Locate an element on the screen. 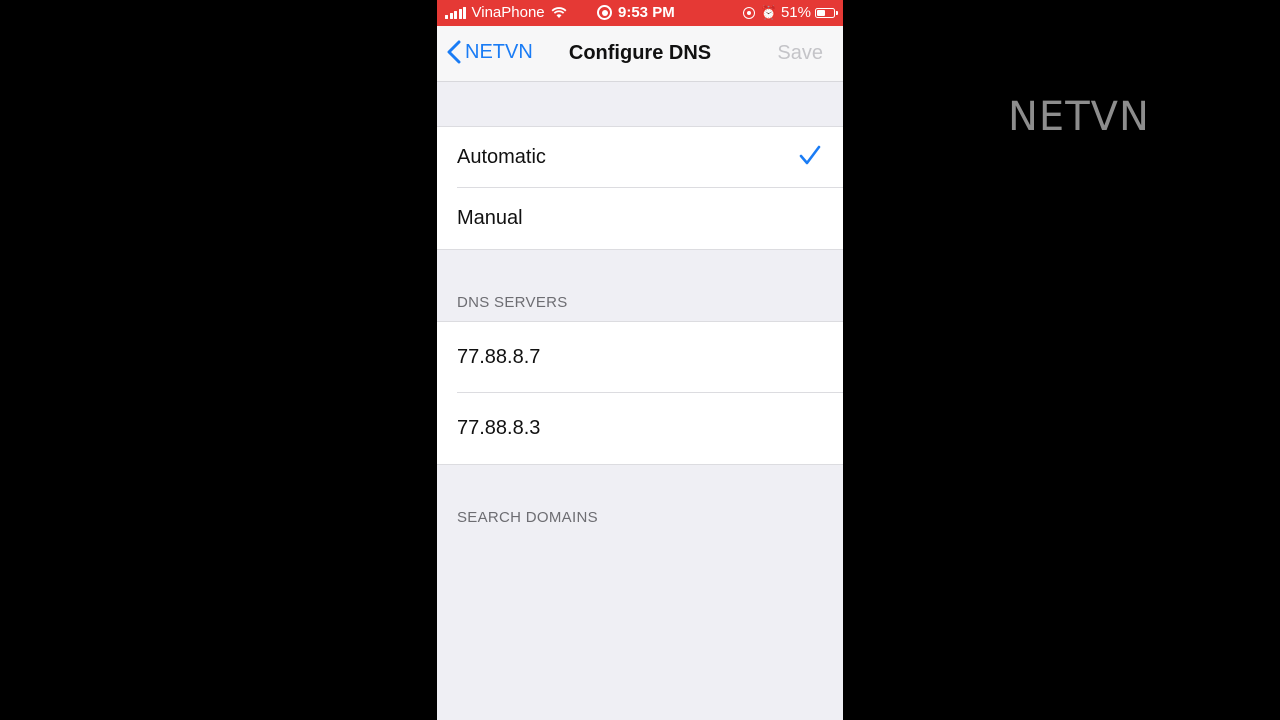 Image resolution: width=1280 pixels, height=720 pixels. dns-servers-group: 77.88.8.7 77.88.8.3 is located at coordinates (640, 393).